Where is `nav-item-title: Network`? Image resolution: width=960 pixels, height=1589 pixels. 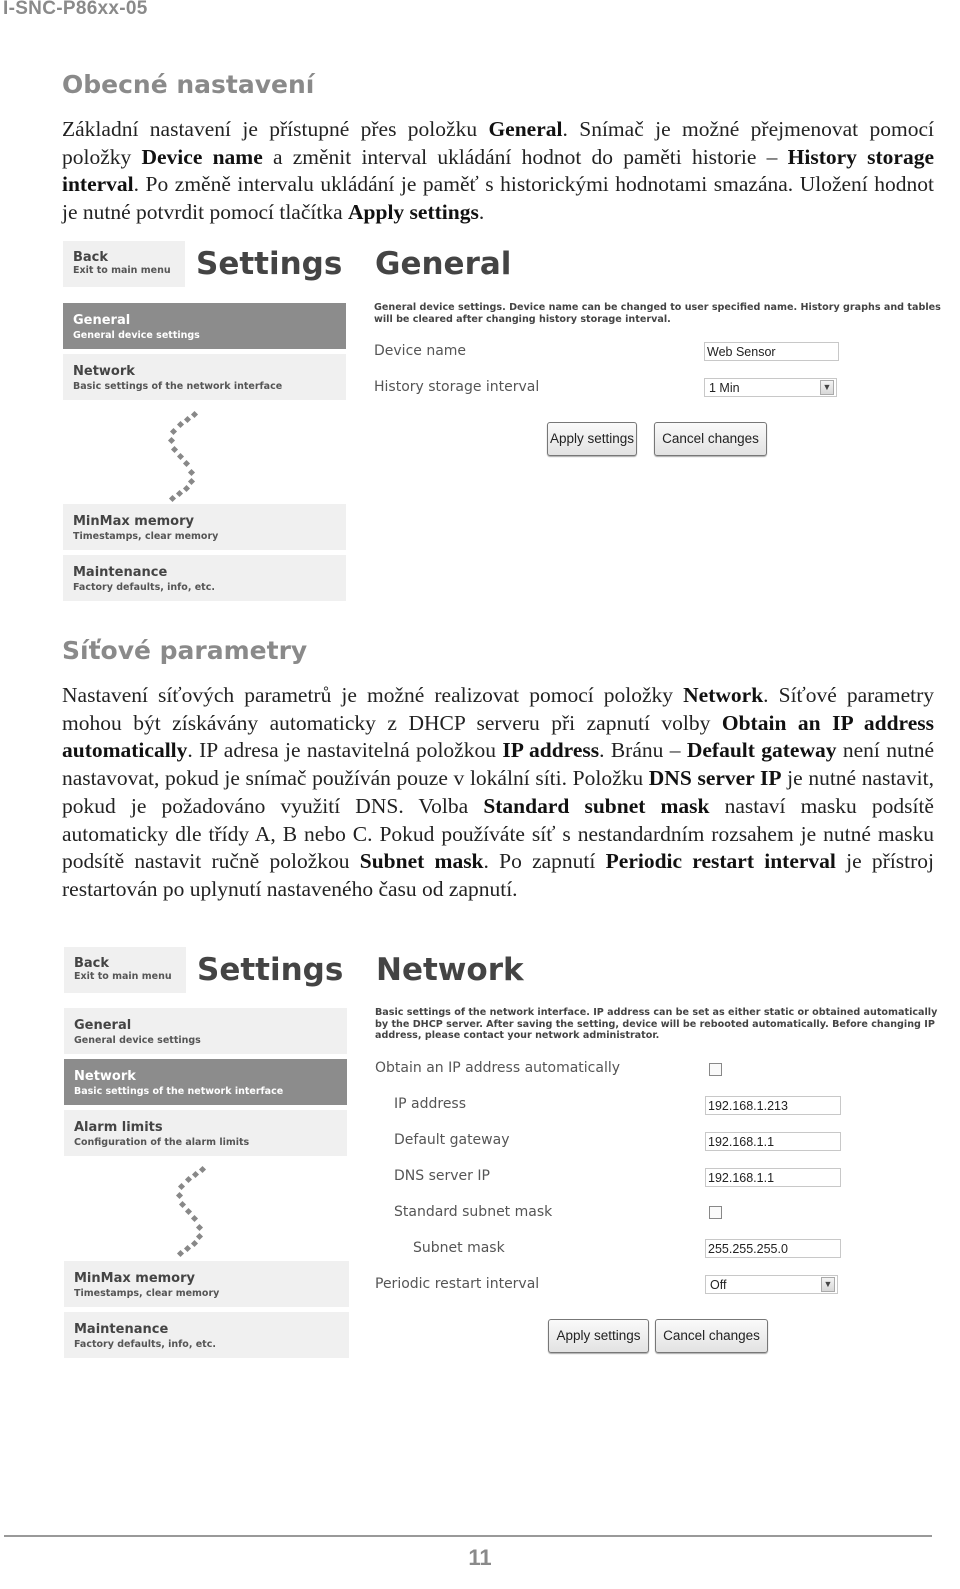
nav-item-title: Network is located at coordinates (104, 371).